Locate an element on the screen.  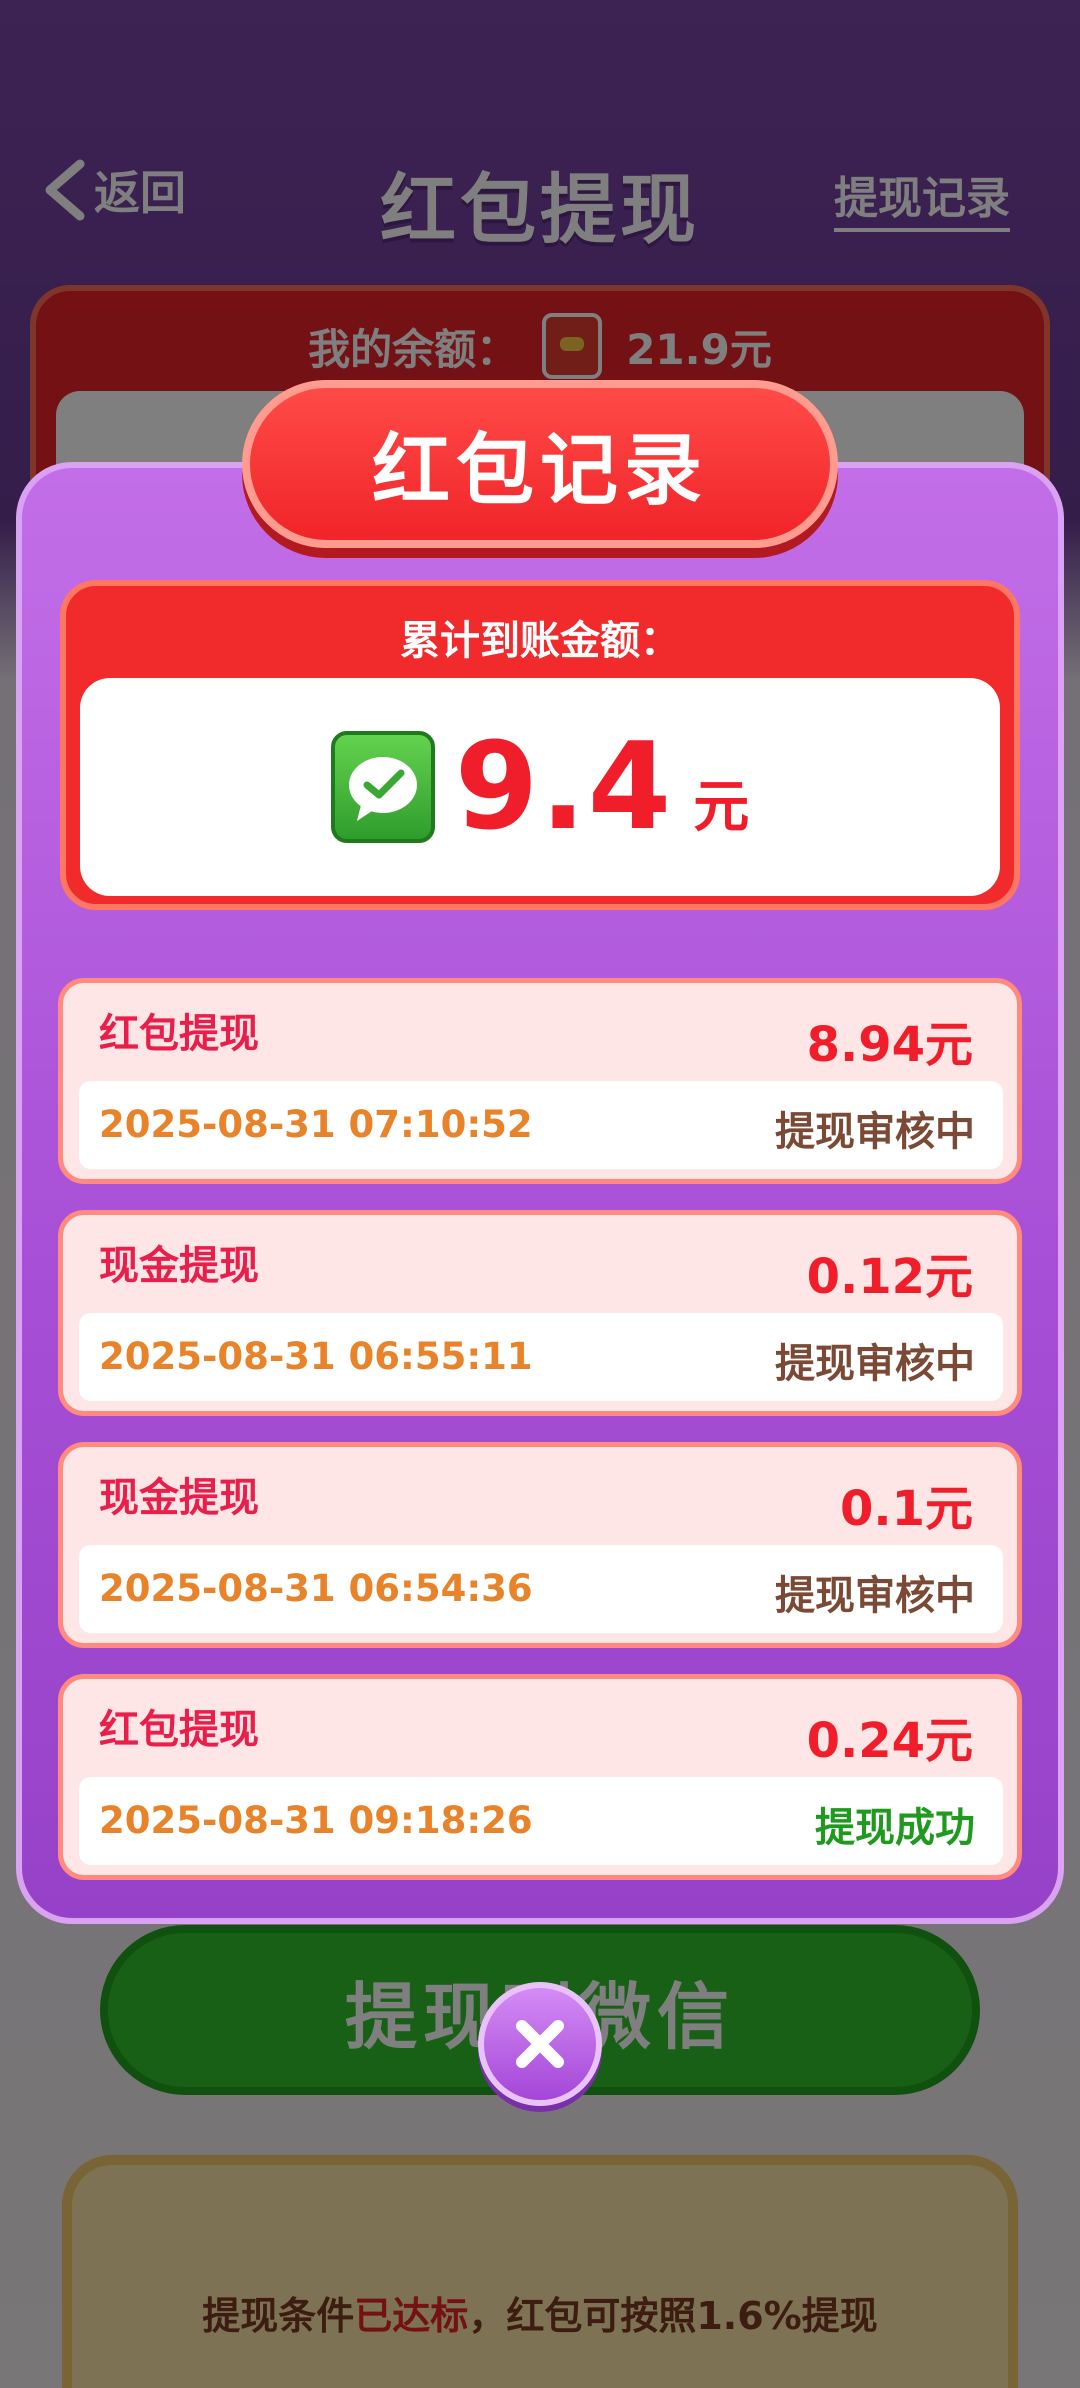
record-item: 红包提现 0.24元 2025-08-31 09:18:26 提现成功 is located at coordinates (540, 1777).